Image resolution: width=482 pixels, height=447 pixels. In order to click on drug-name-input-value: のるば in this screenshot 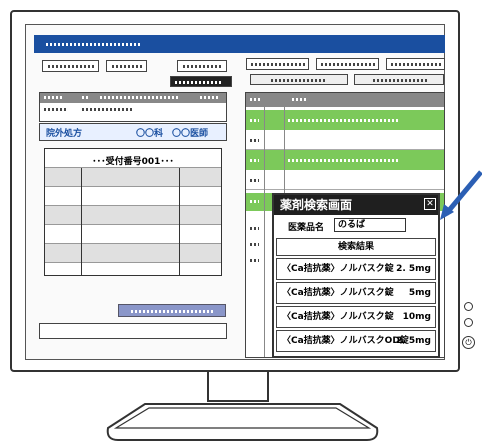, I will do `click(352, 225)`.